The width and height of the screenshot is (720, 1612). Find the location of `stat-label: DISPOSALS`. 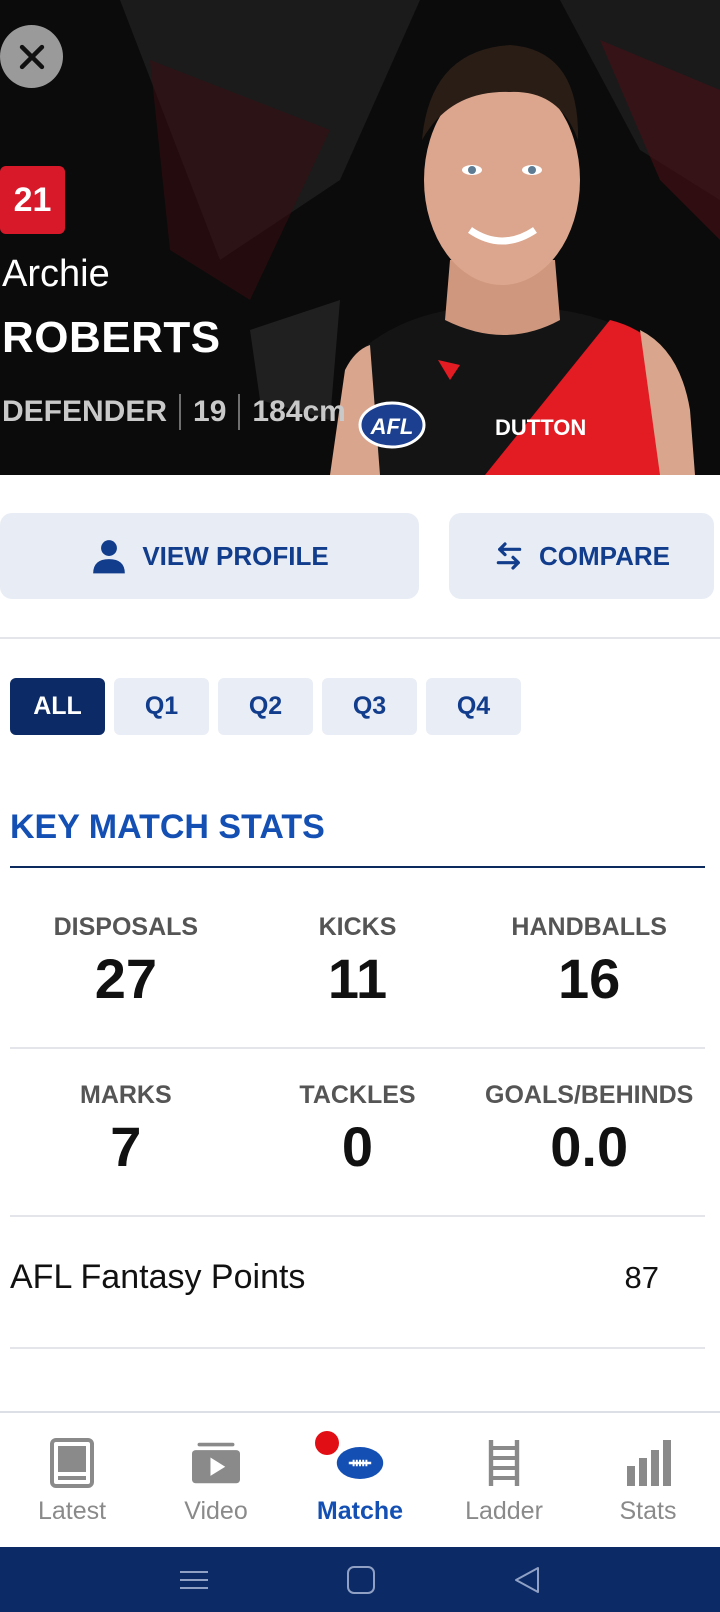

stat-label: DISPOSALS is located at coordinates (126, 927).